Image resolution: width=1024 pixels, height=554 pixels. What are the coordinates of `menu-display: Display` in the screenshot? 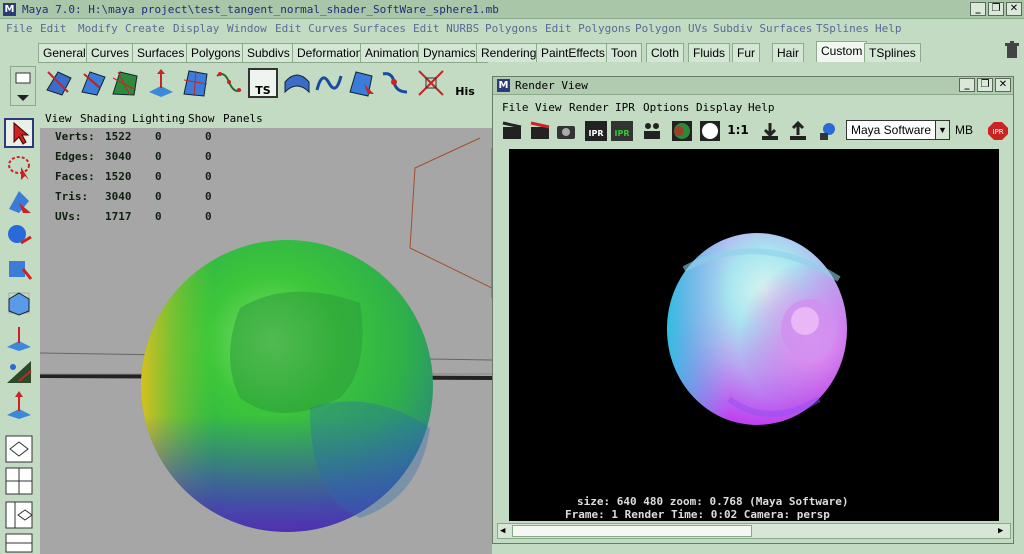 It's located at (196, 28).